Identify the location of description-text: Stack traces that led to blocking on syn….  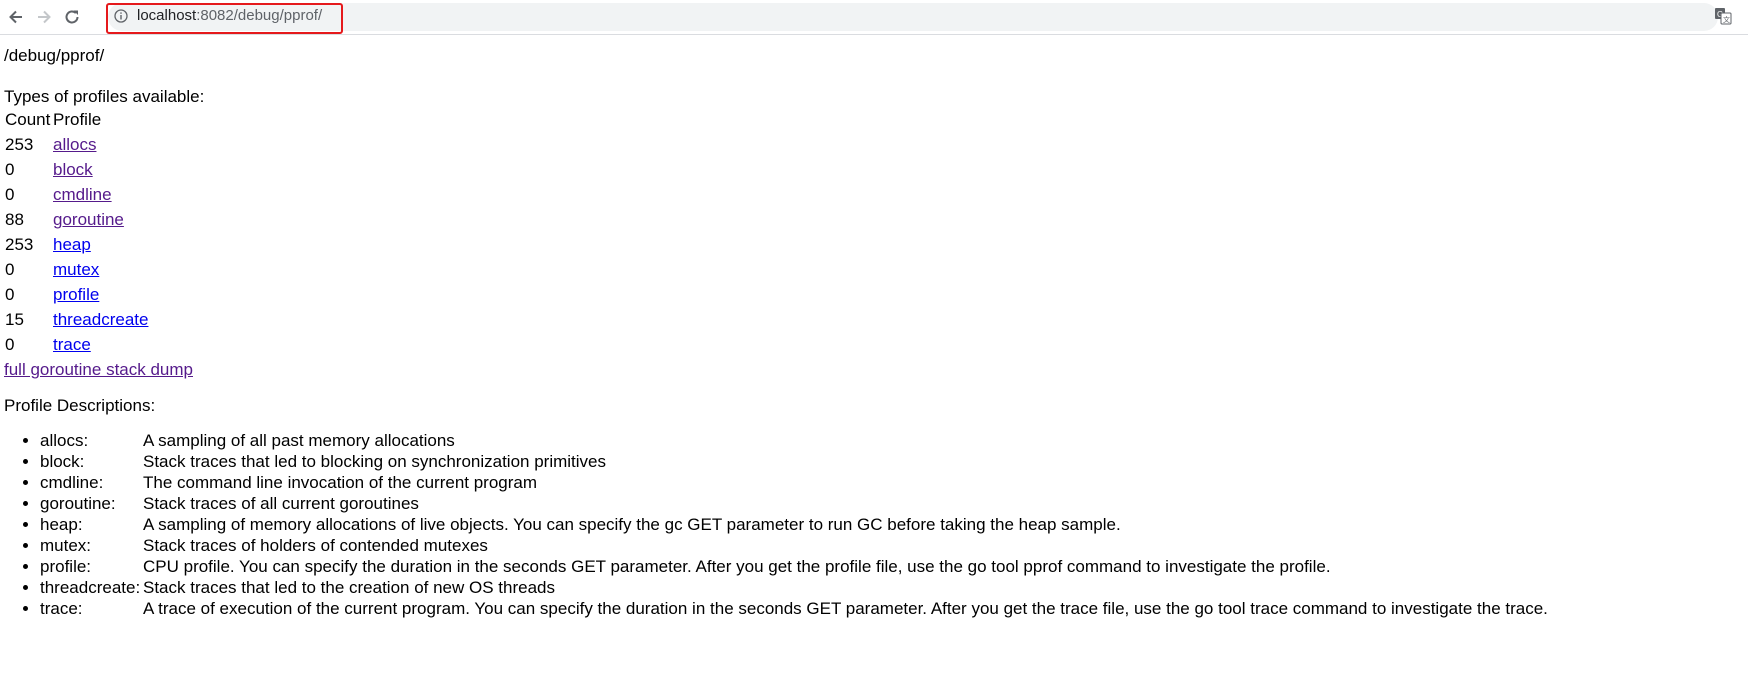
(375, 461).